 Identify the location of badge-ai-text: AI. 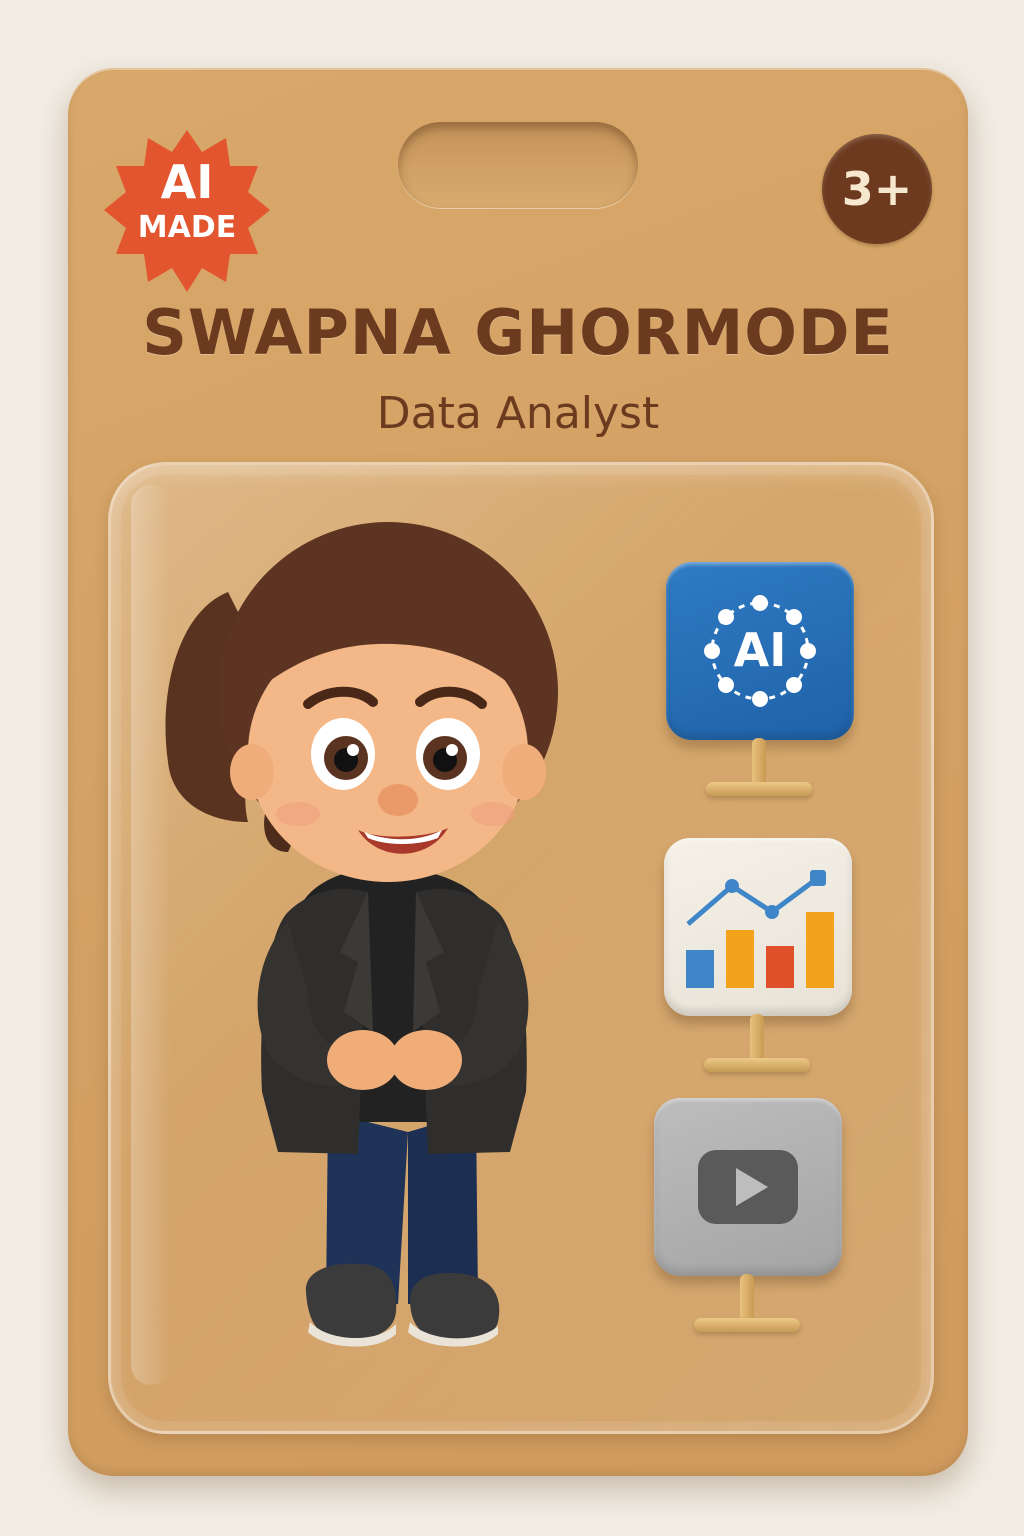
(187, 182).